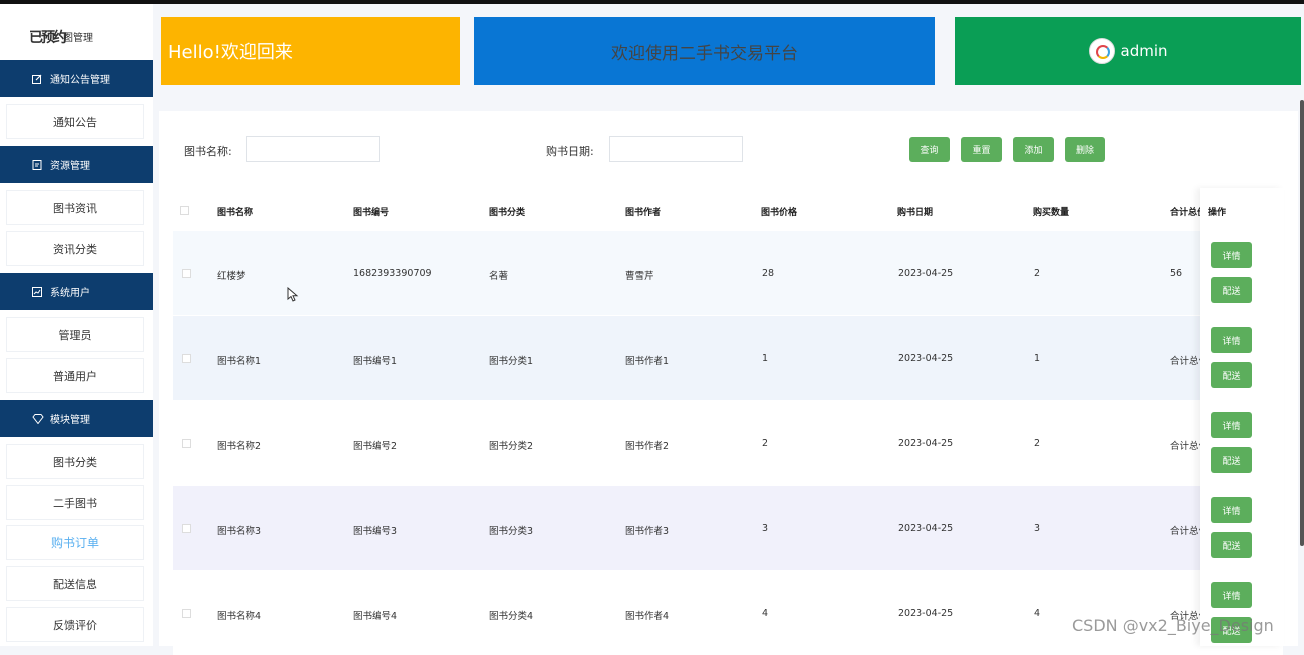 This screenshot has height=655, width=1304. What do you see at coordinates (765, 443) in the screenshot?
I see `cell-book-price: 2` at bounding box center [765, 443].